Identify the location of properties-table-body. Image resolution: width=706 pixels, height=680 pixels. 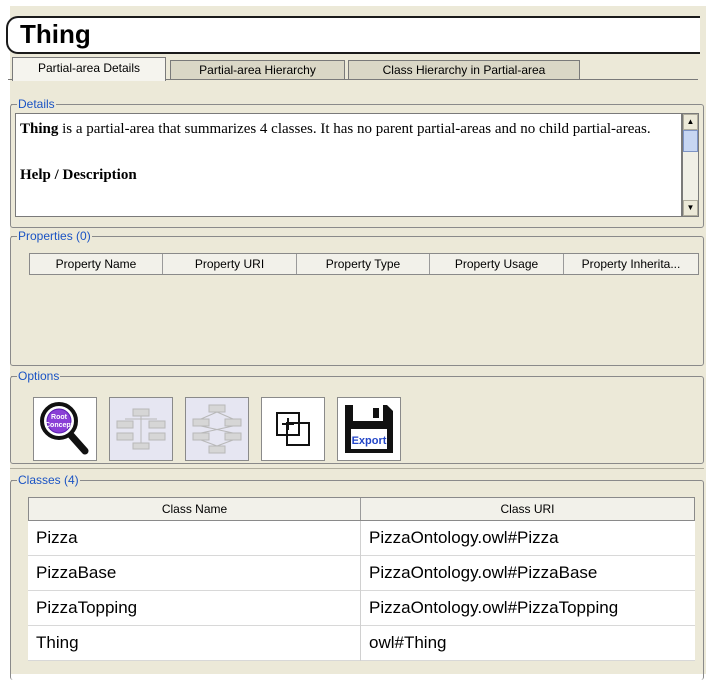
(364, 315).